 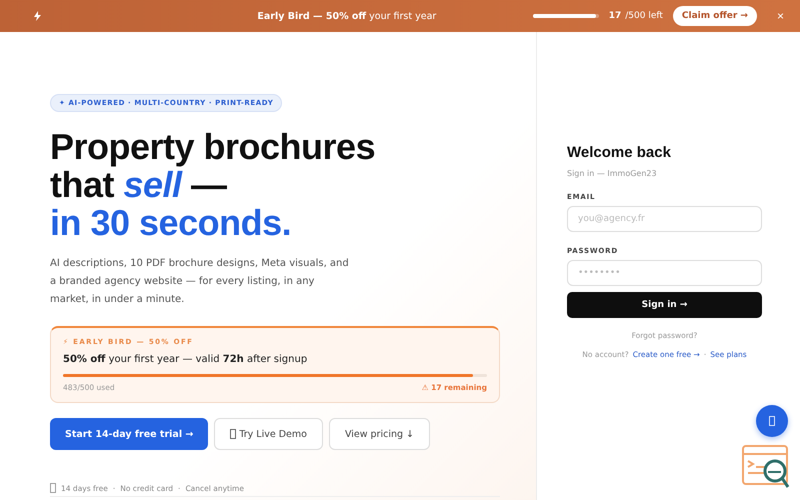 I want to click on count-suffix: /500 left, so click(x=644, y=16).